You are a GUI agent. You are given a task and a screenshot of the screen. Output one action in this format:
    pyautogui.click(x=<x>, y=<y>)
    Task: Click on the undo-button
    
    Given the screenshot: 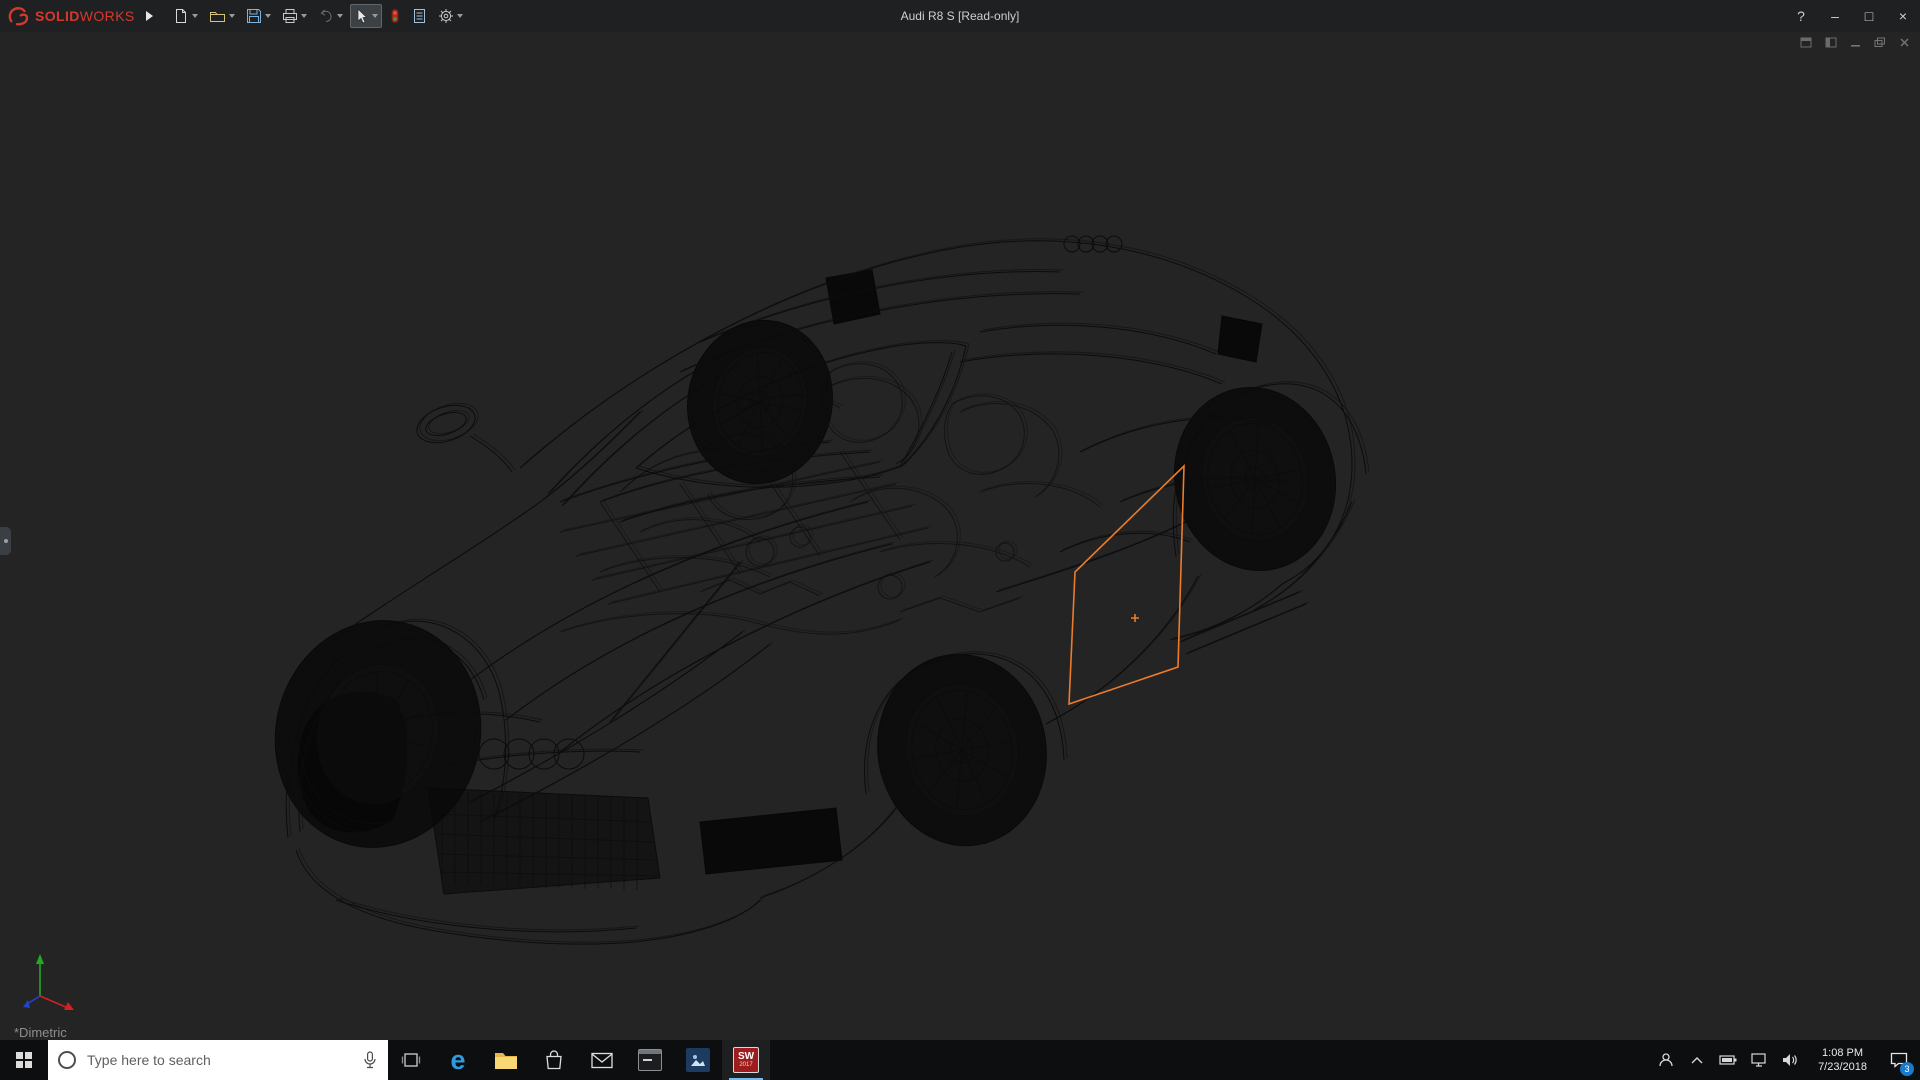 What is the action you would take?
    pyautogui.click(x=330, y=16)
    